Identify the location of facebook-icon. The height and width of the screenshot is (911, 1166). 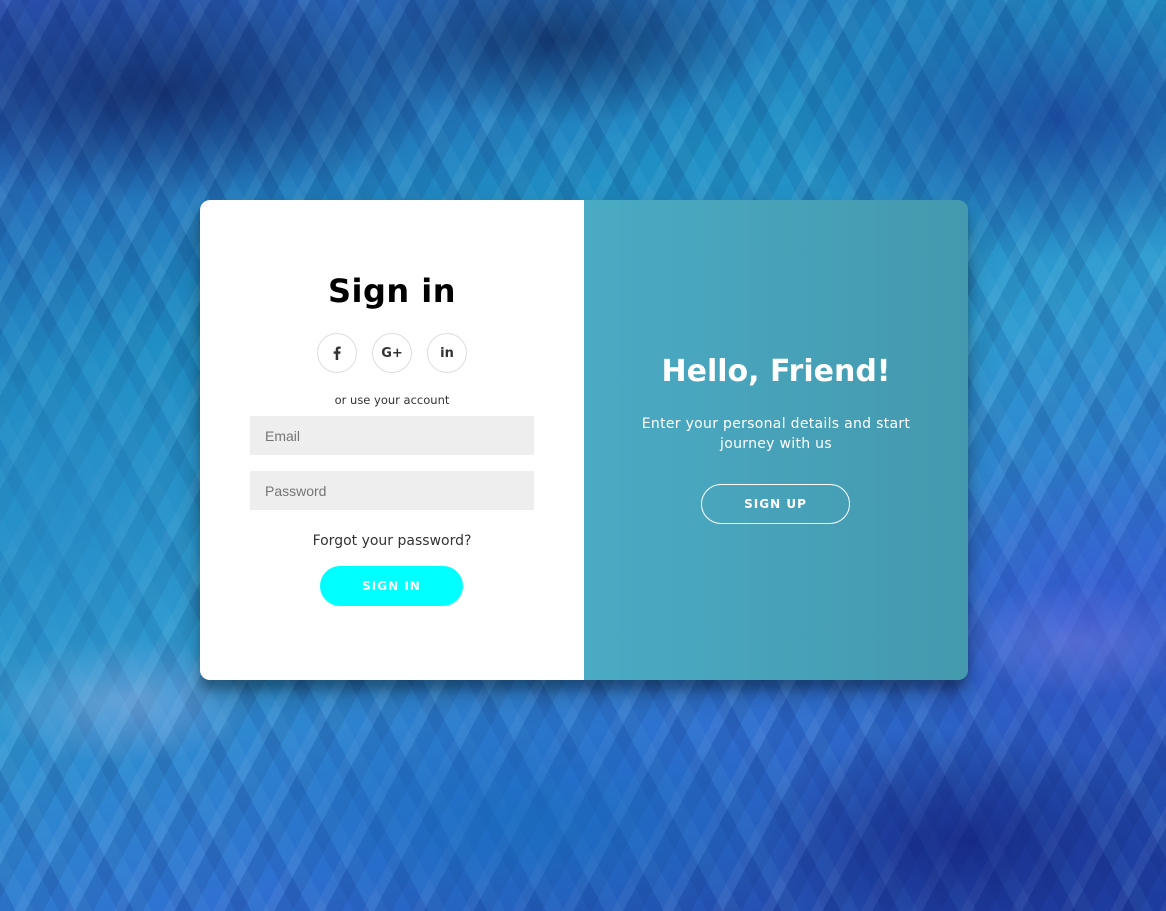
(337, 353).